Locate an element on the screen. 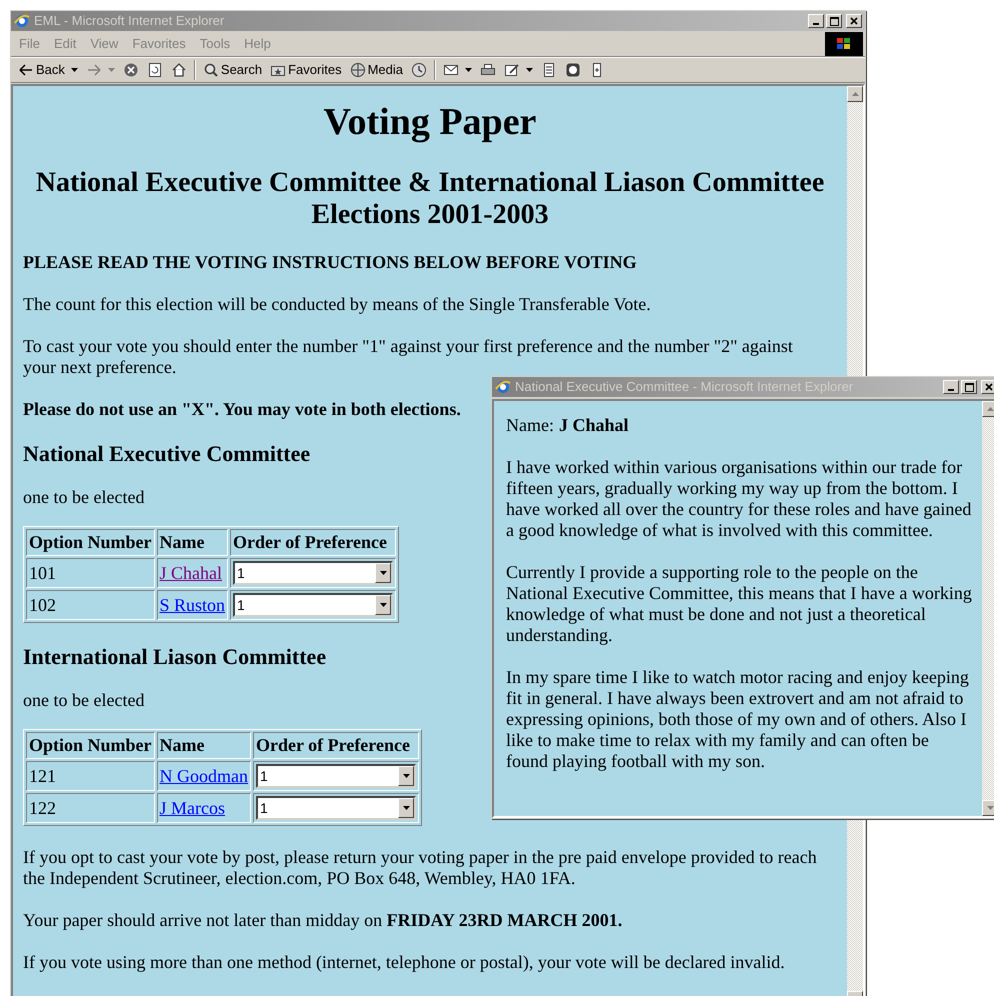  name-label: Name: is located at coordinates (530, 425).